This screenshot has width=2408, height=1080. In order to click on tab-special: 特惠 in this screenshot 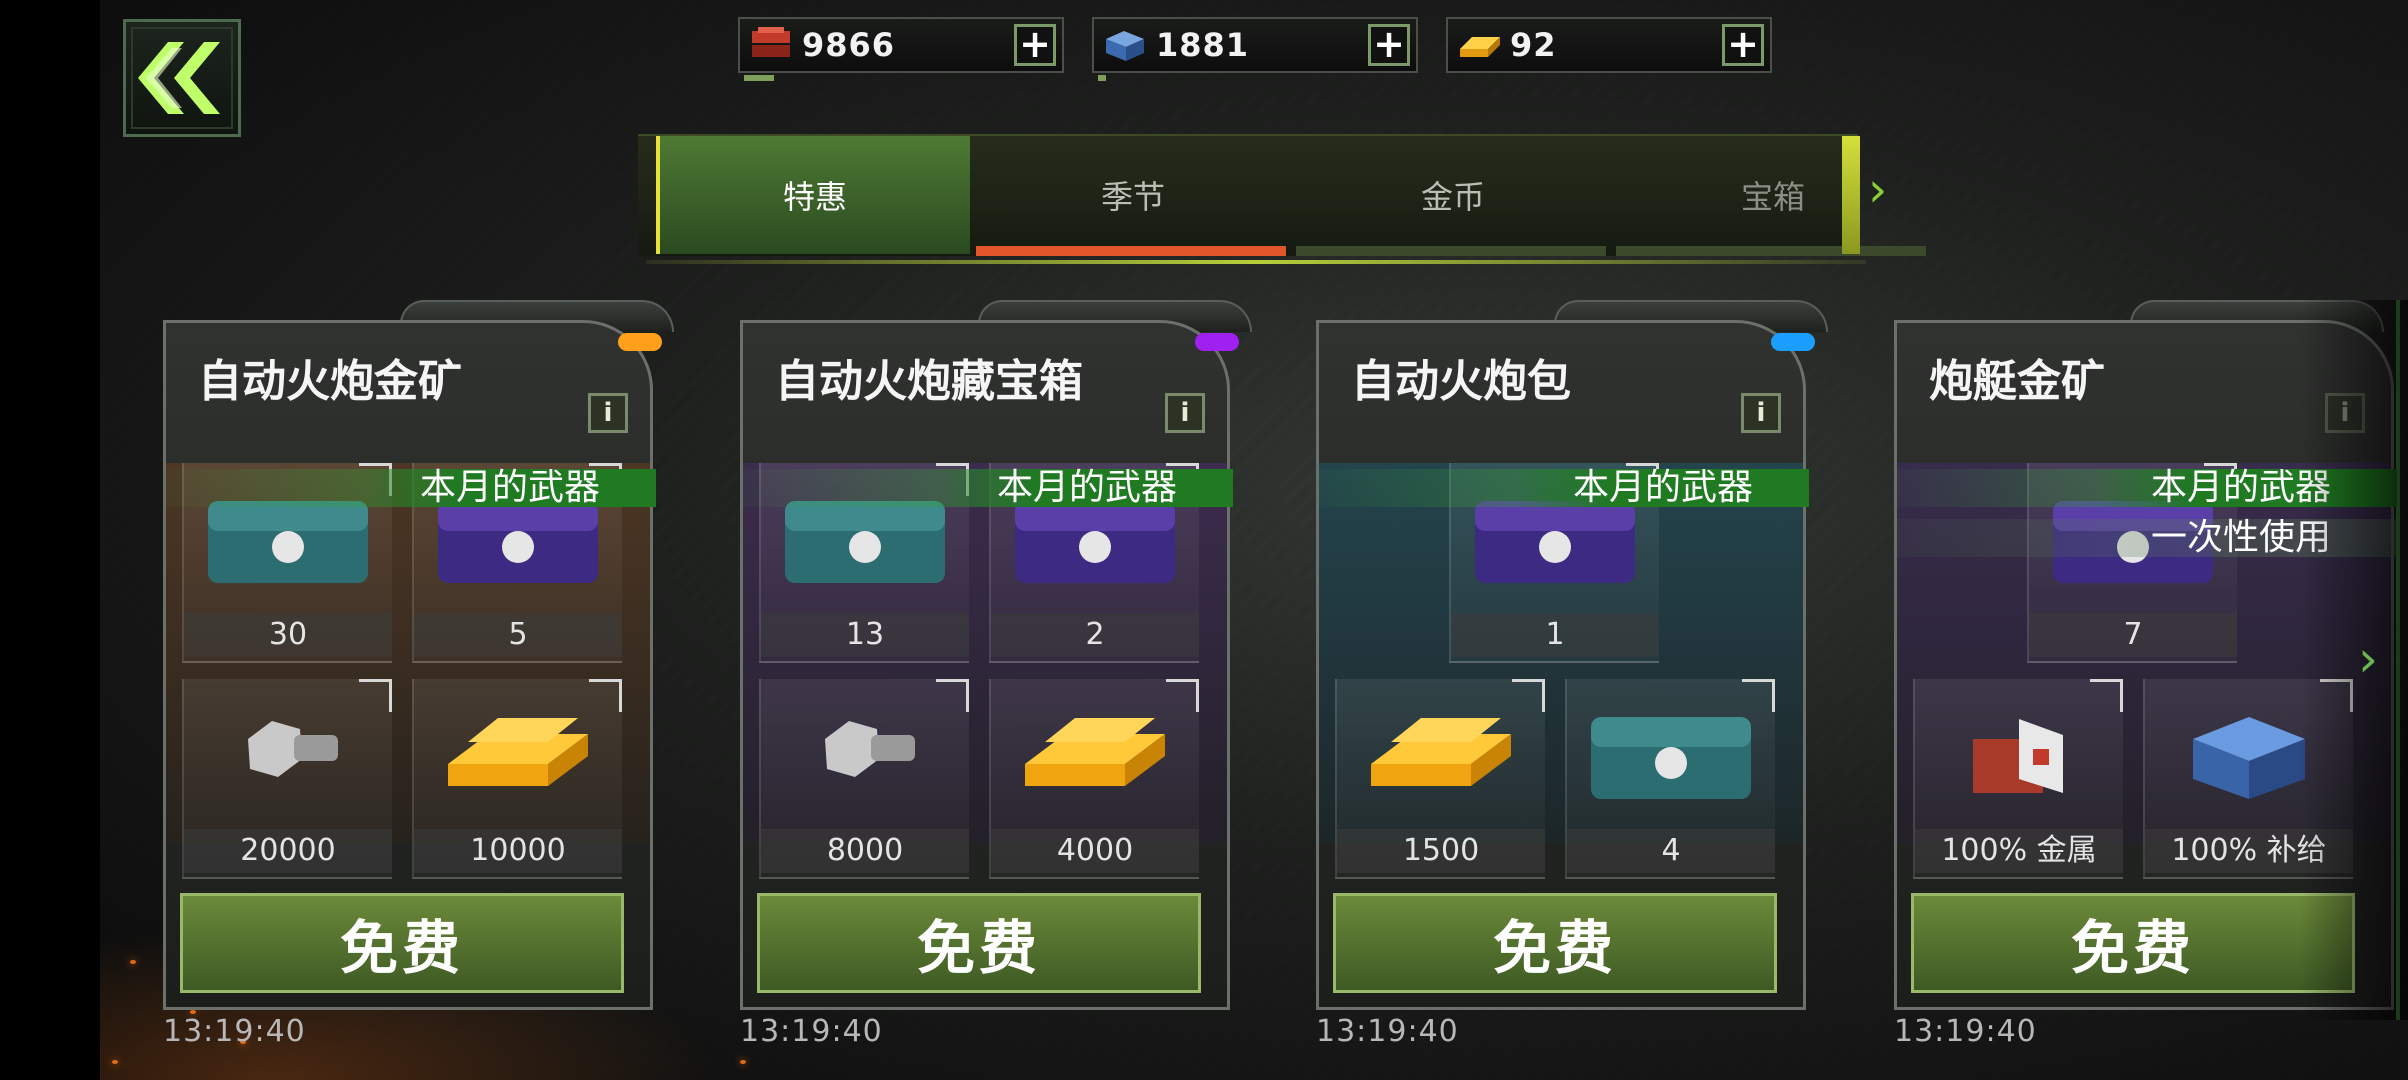, I will do `click(813, 195)`.